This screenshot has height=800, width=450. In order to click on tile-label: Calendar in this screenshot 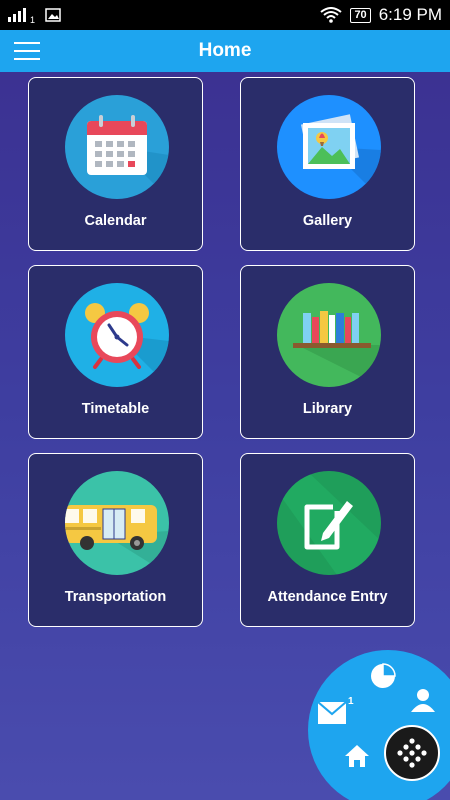, I will do `click(115, 221)`.